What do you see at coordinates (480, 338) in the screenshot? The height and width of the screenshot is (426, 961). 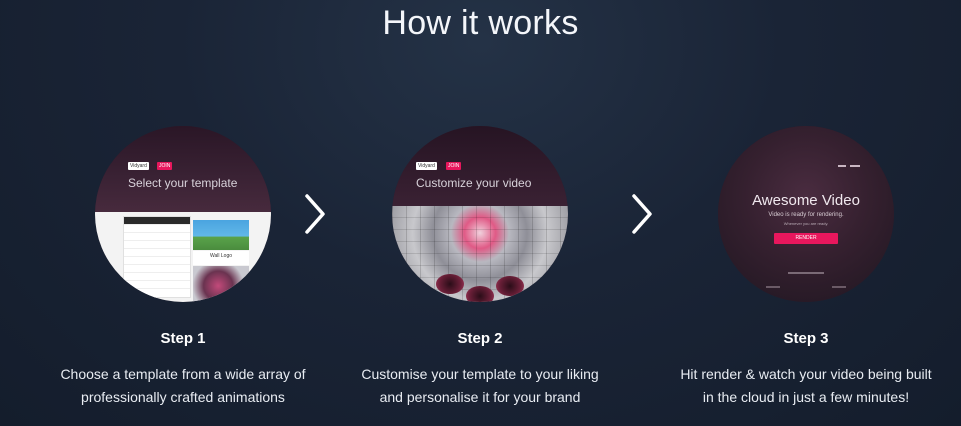 I see `step-label: Step 2` at bounding box center [480, 338].